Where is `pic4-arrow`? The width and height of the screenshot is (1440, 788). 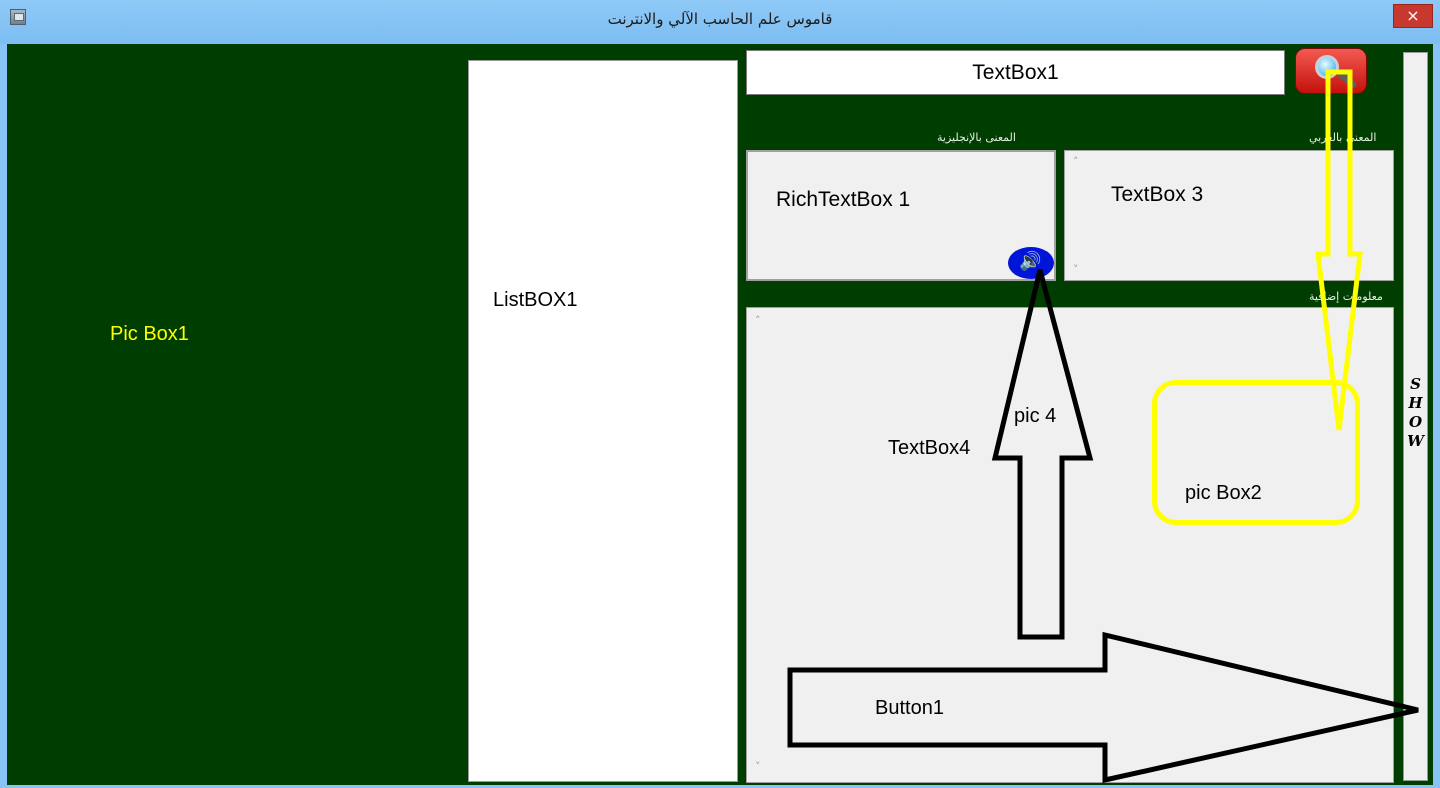 pic4-arrow is located at coordinates (1042, 454).